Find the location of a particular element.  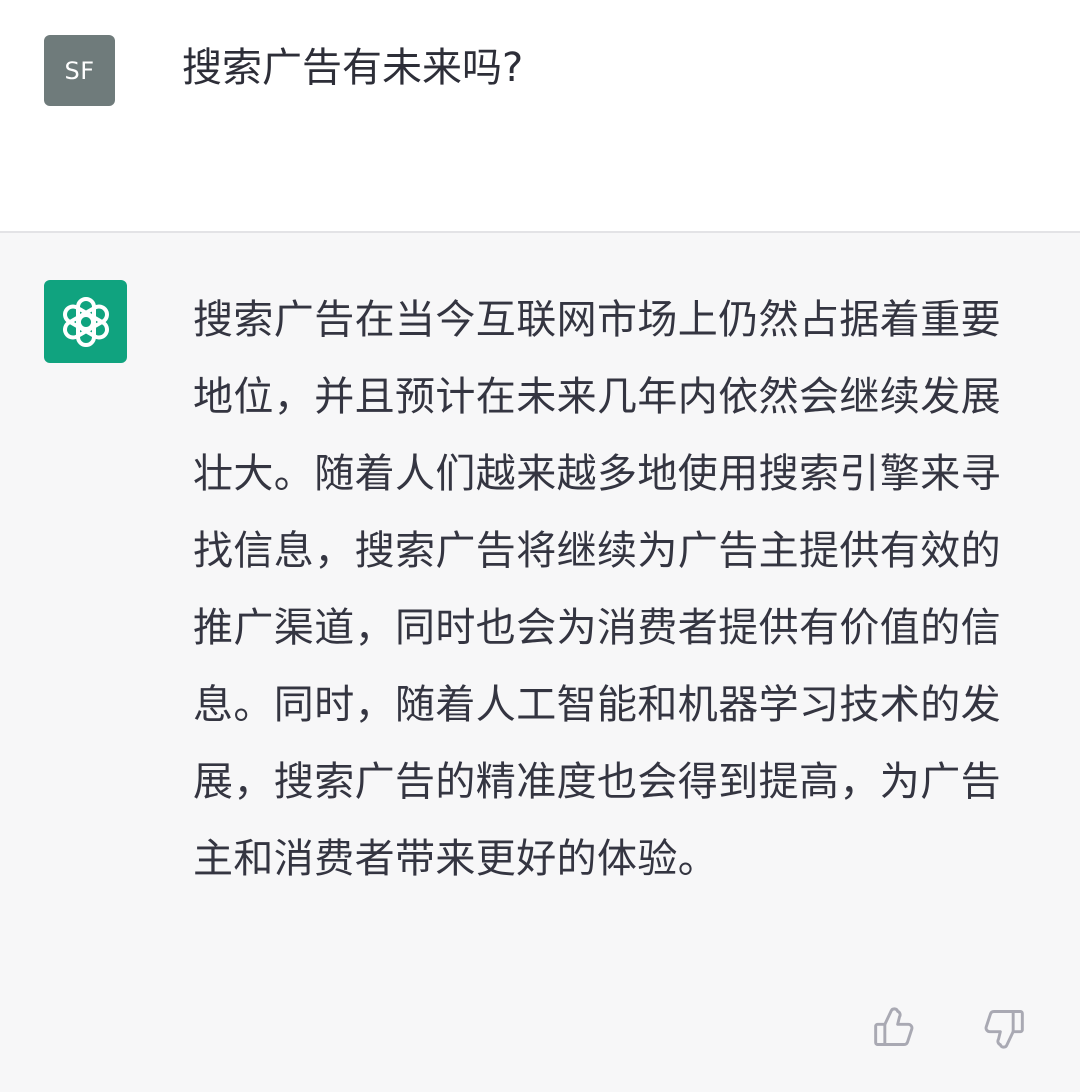

user-avatar-initials: SF is located at coordinates (79, 70).